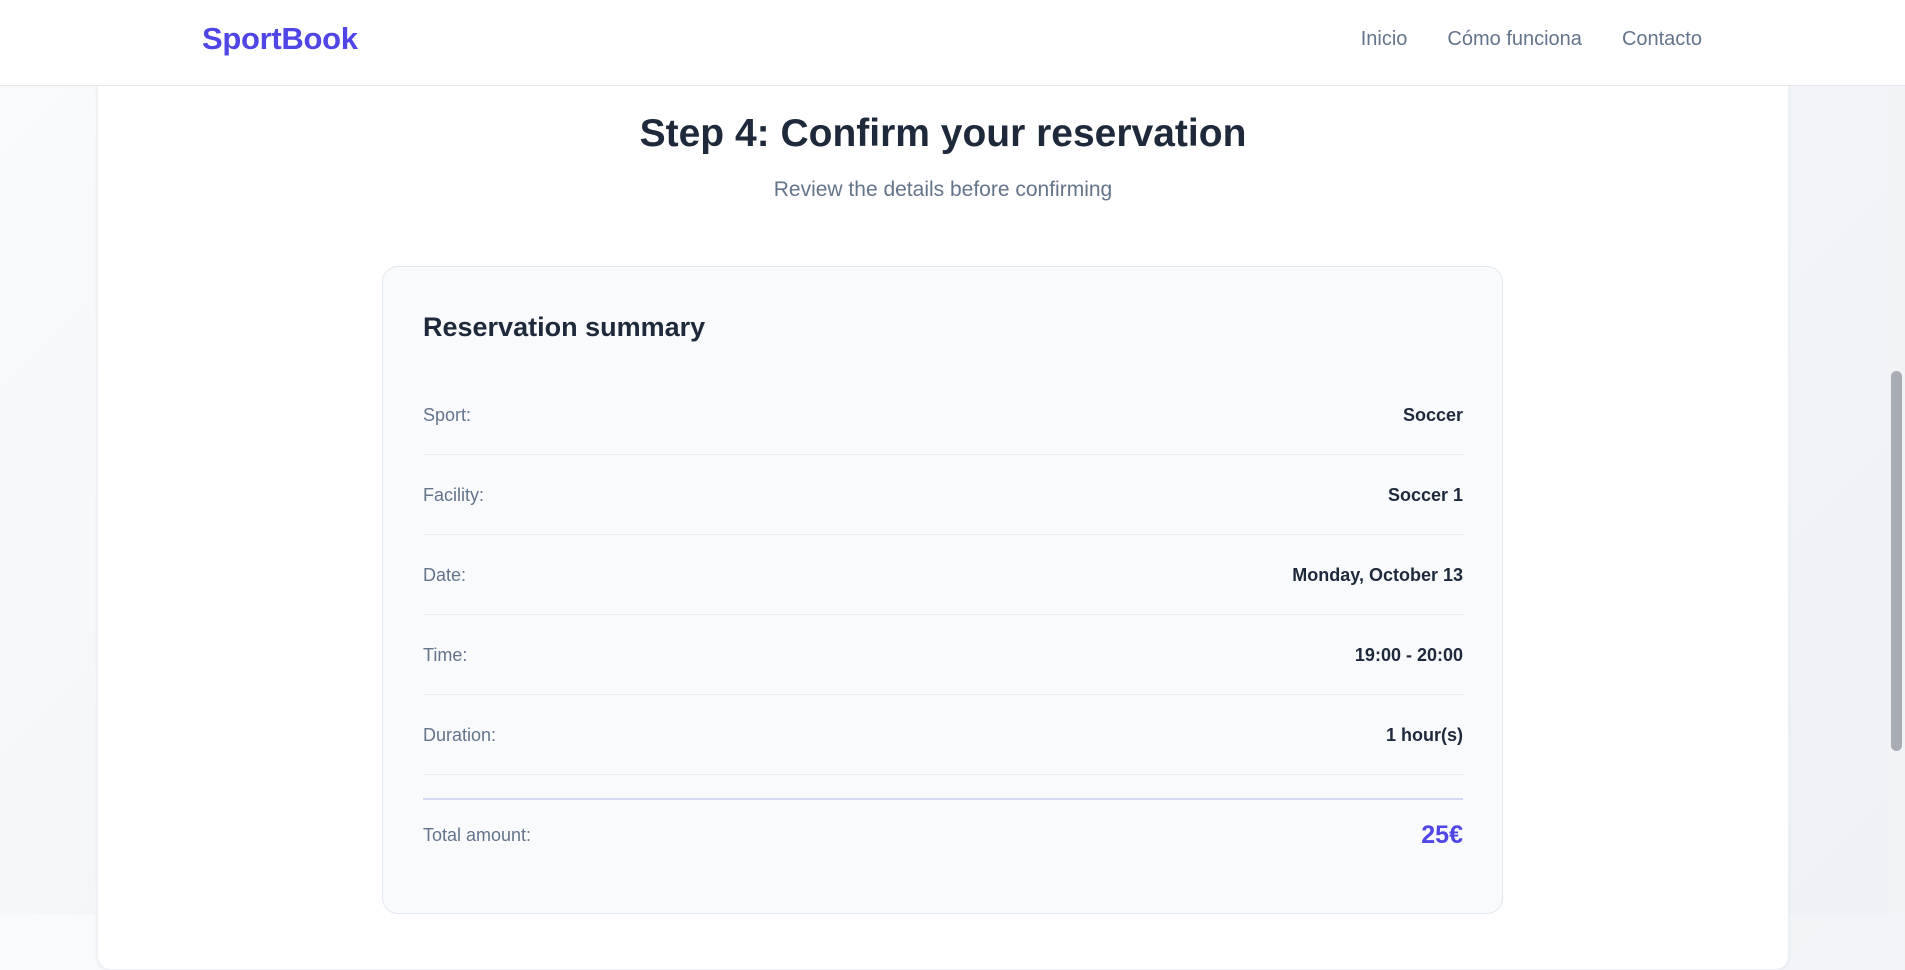 Image resolution: width=1905 pixels, height=970 pixels. Describe the element at coordinates (943, 835) in the screenshot. I see `summary-total-row: Total amount: 25€` at that location.